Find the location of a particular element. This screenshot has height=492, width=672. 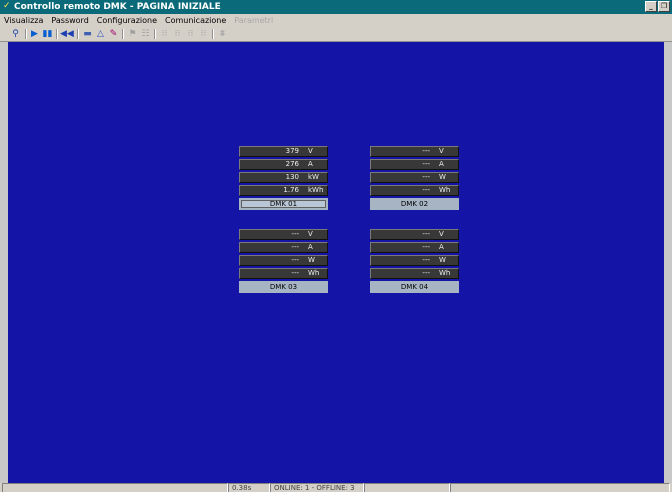

dmk-panel-03: --- V --- A --- W --- Wh DMK 03 is located at coordinates (283, 261).